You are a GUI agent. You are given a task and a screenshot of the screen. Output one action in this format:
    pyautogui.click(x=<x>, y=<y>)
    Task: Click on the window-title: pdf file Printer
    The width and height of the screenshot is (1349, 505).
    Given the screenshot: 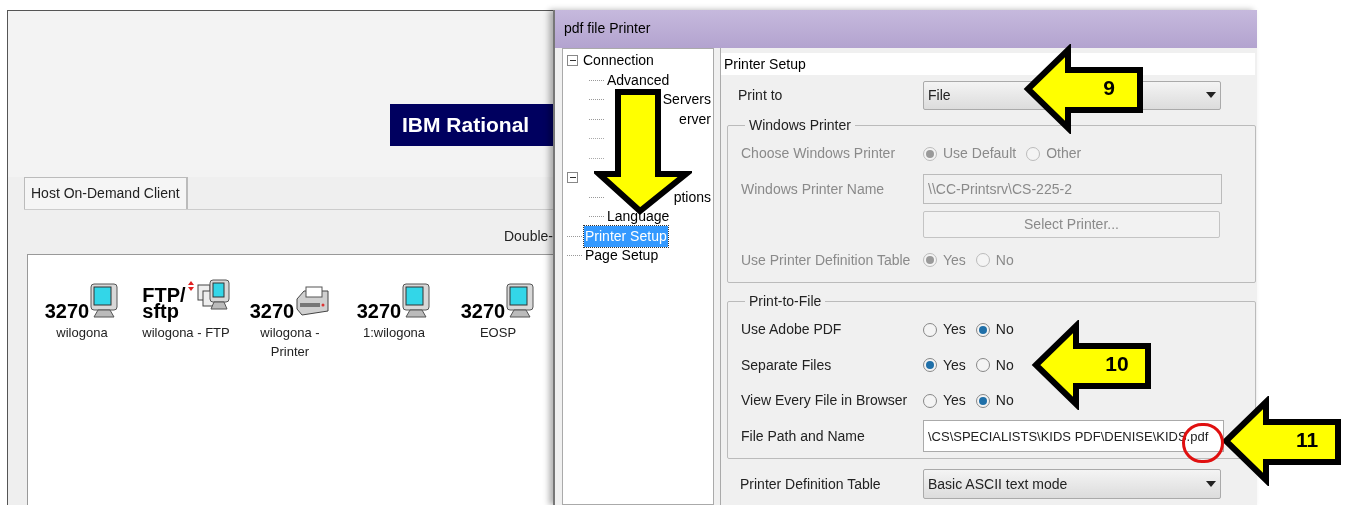 What is the action you would take?
    pyautogui.click(x=607, y=28)
    